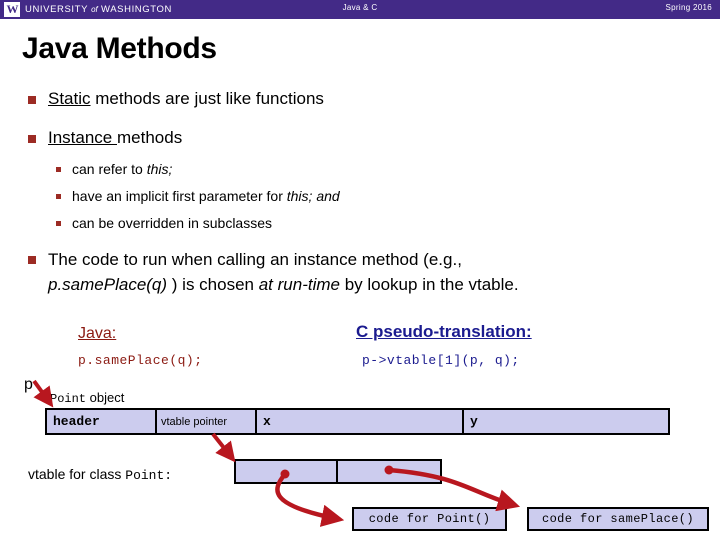  What do you see at coordinates (299, 284) in the screenshot?
I see `dispatch-runtime-phrase: at run-time` at bounding box center [299, 284].